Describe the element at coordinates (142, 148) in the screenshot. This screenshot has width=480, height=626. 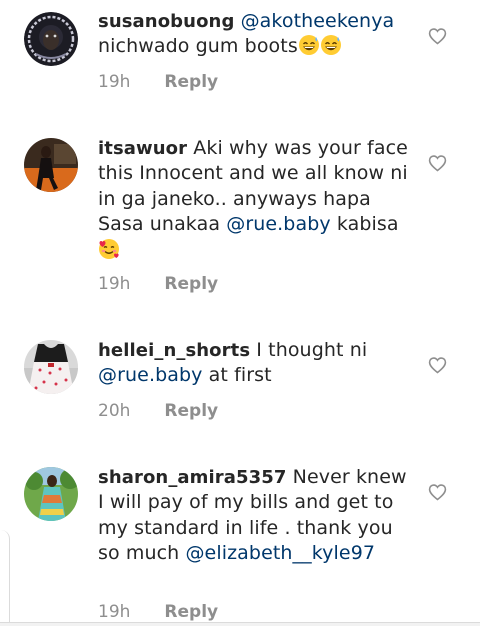
I see `comment-username: itsawuor` at that location.